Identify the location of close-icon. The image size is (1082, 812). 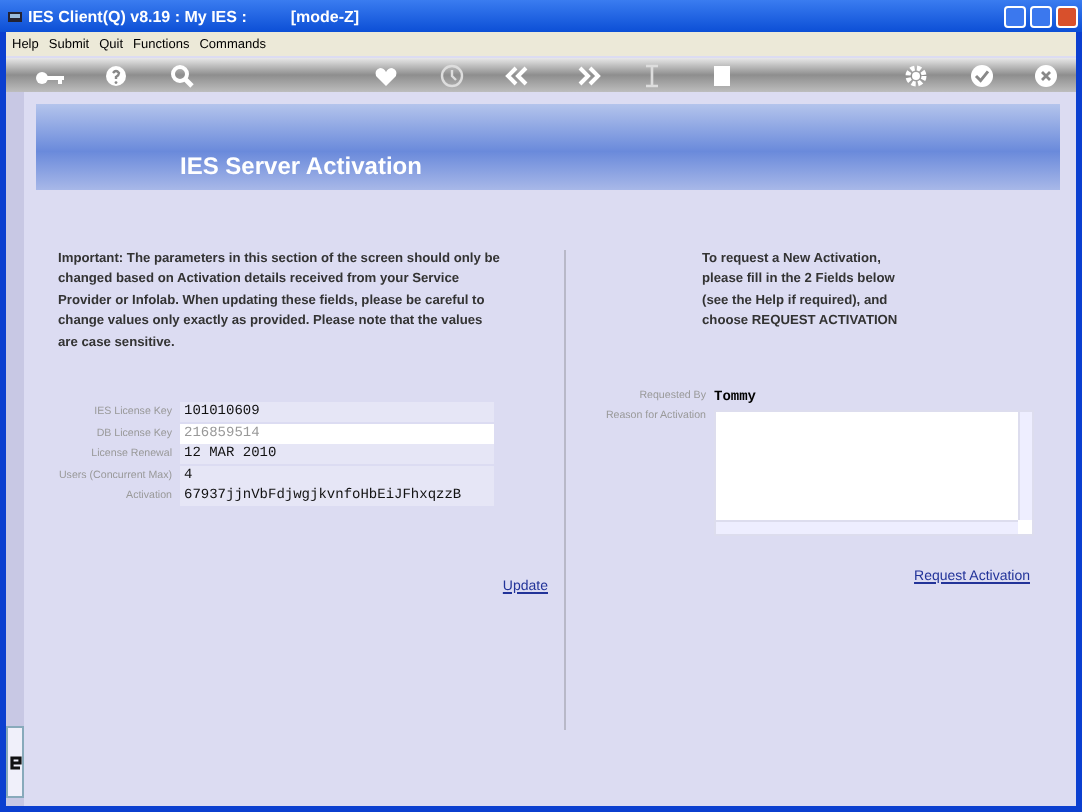
(1046, 75).